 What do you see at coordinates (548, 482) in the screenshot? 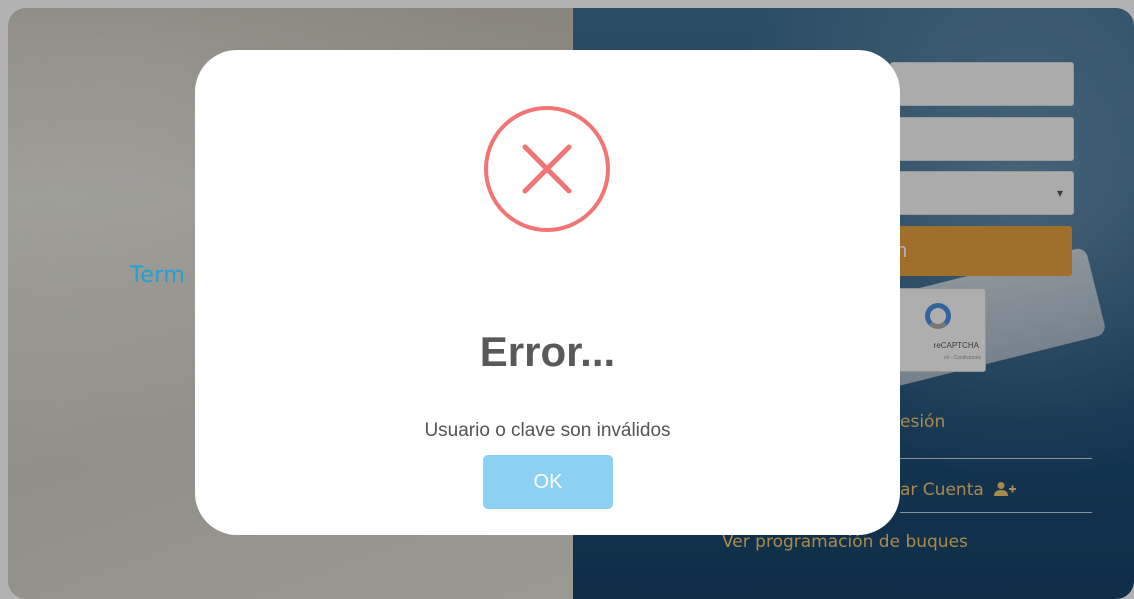
I see `ok-button: OK` at bounding box center [548, 482].